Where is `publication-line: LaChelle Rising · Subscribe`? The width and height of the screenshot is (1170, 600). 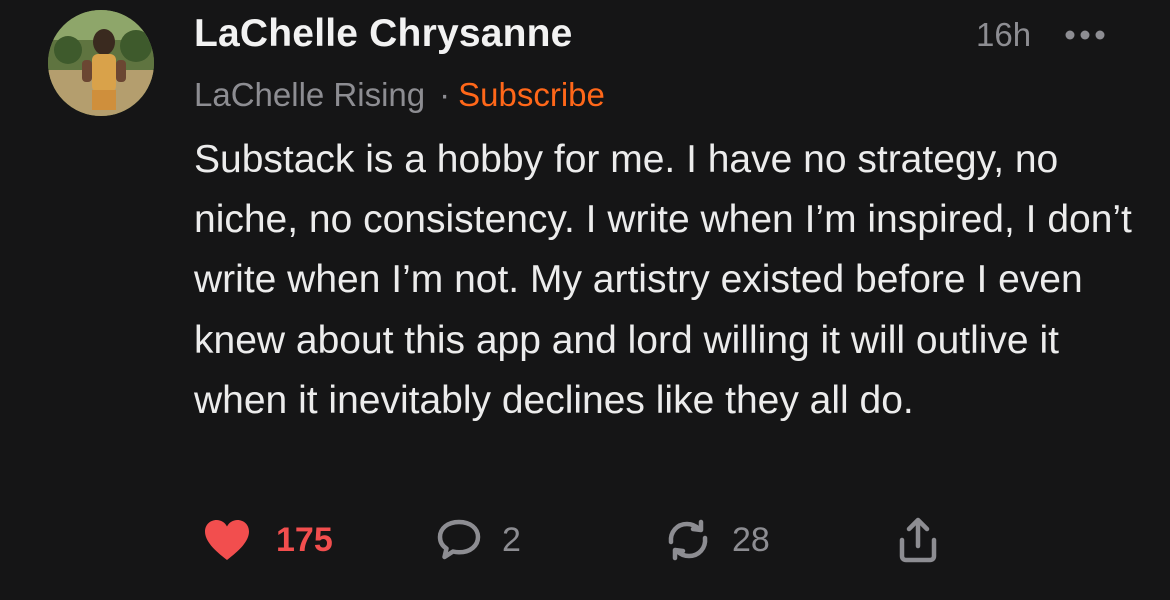
publication-line: LaChelle Rising · Subscribe is located at coordinates (399, 95).